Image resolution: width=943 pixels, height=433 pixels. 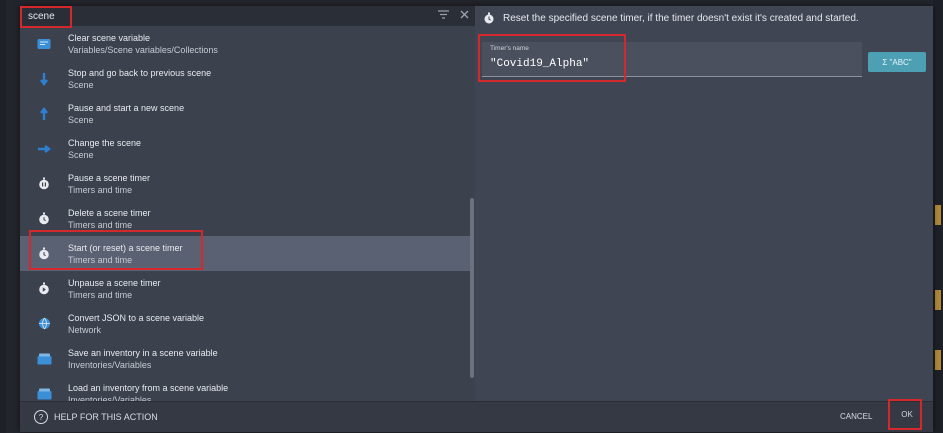 What do you see at coordinates (143, 49) in the screenshot?
I see `action-item-category: Variables/Scene variables/Collections` at bounding box center [143, 49].